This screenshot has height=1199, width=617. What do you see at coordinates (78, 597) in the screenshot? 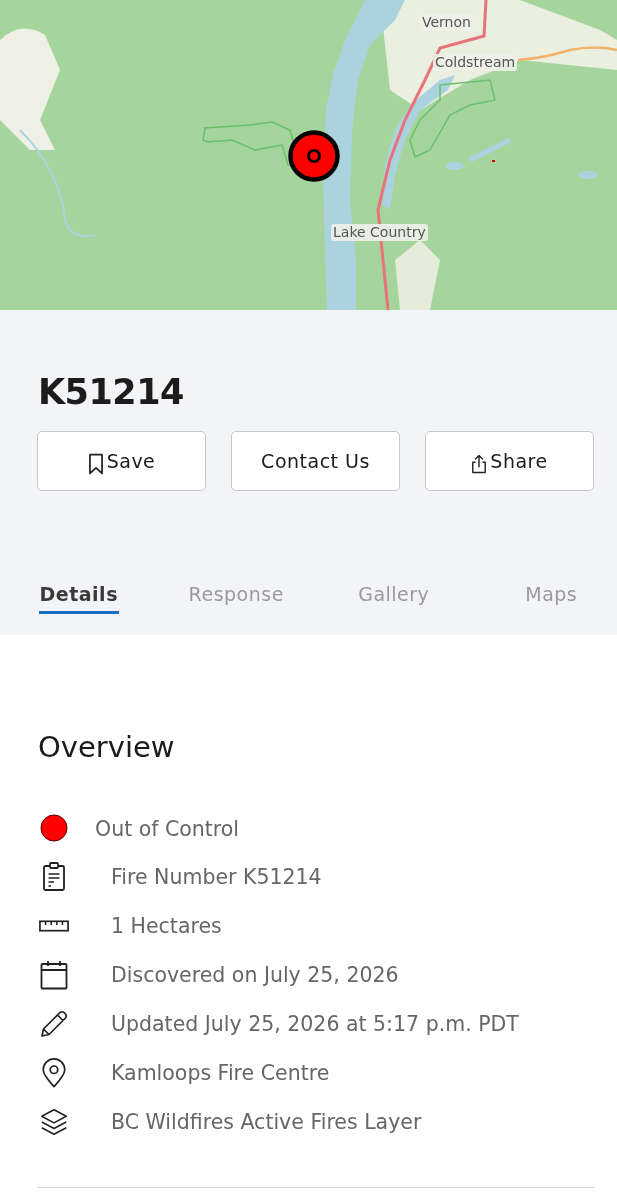
I see `tab: Details` at bounding box center [78, 597].